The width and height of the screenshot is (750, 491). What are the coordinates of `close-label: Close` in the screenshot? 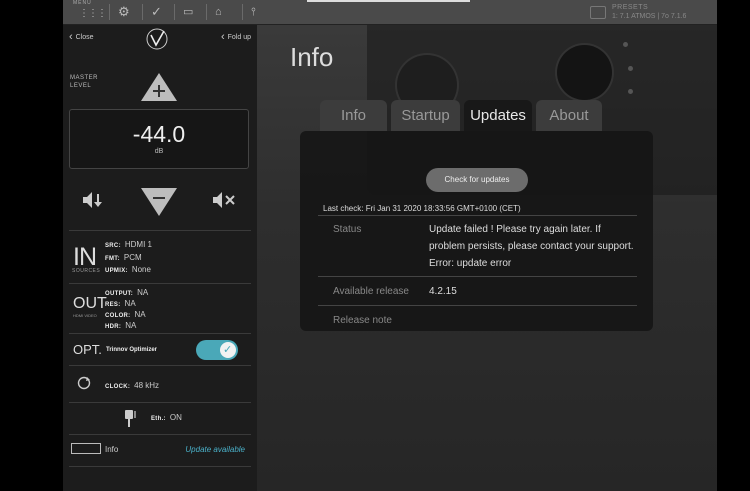 It's located at (84, 37).